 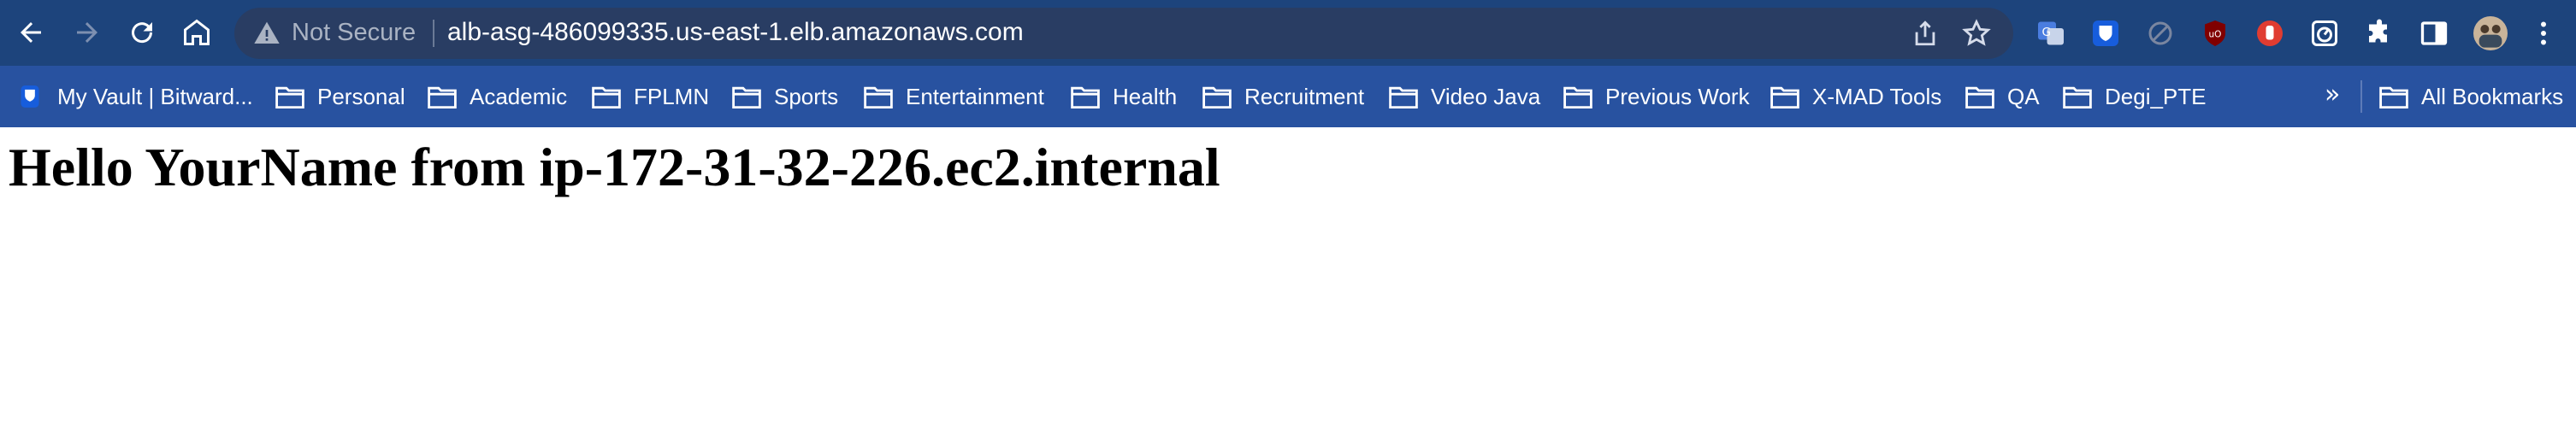 I want to click on bookmark-entertainment: Entertainment, so click(x=954, y=96).